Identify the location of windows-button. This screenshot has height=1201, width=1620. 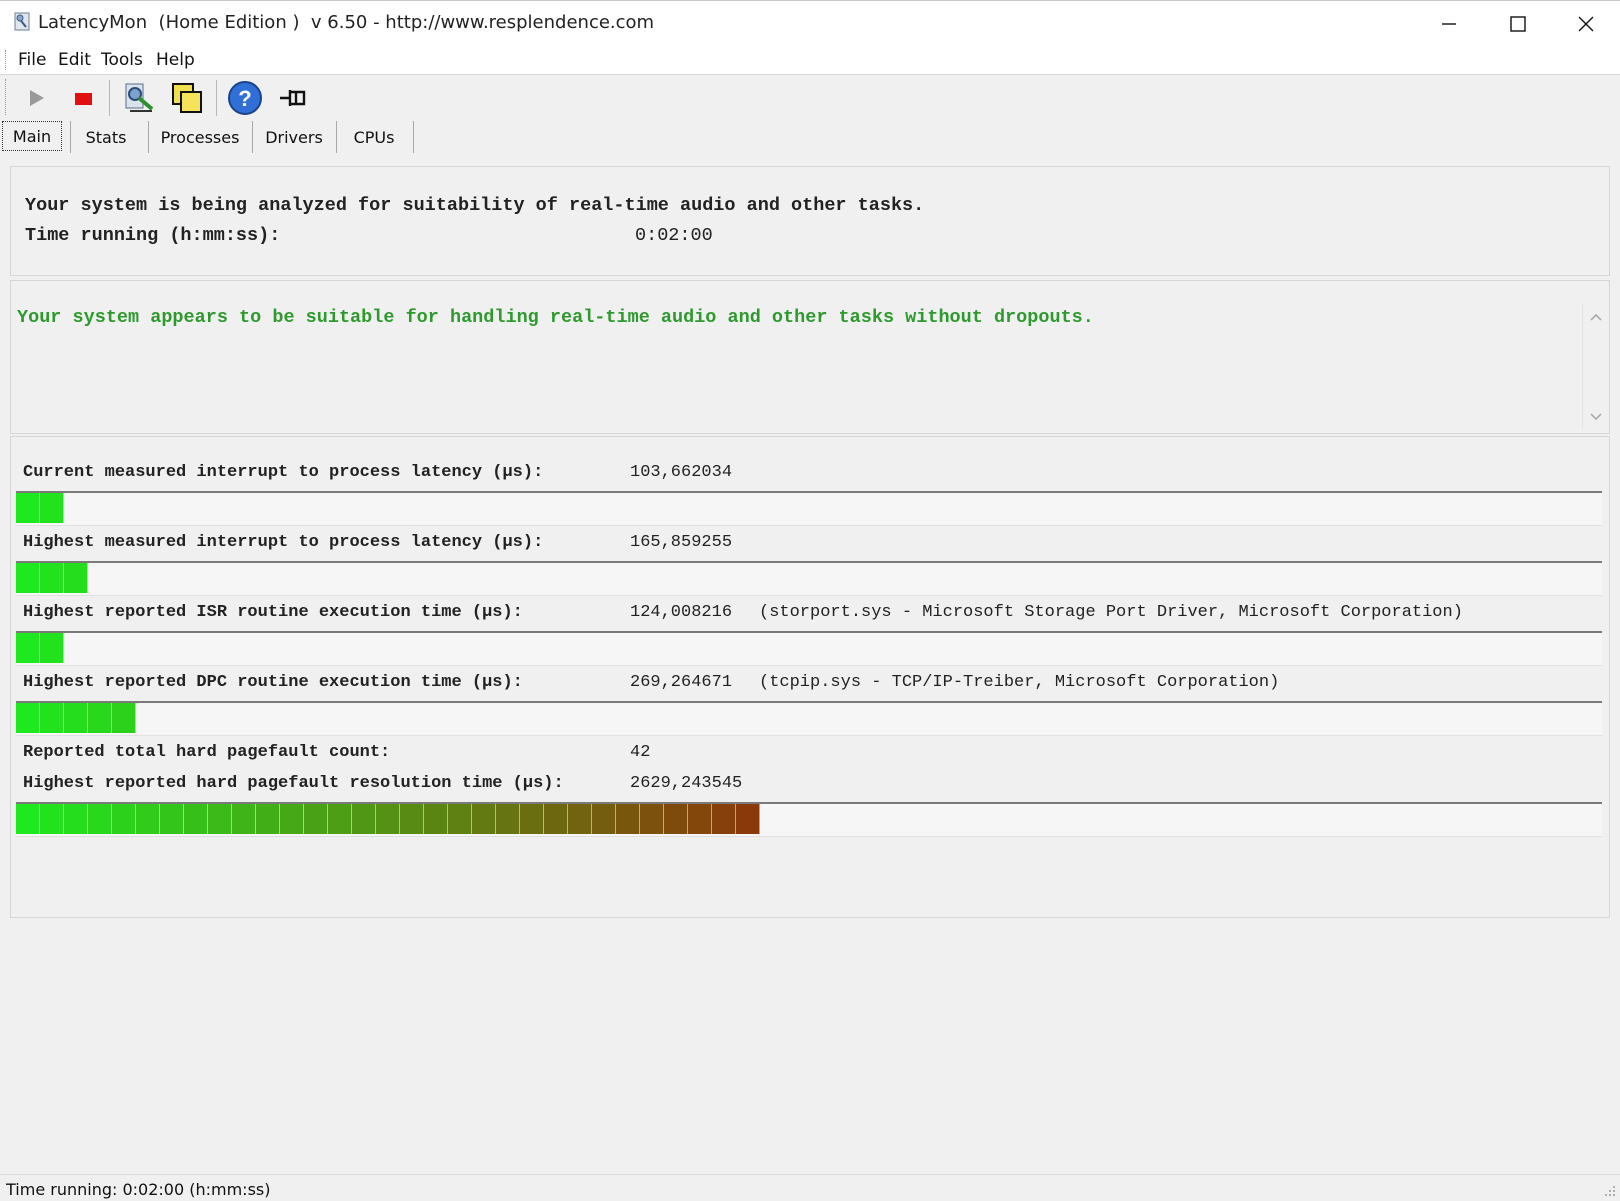
(187, 98).